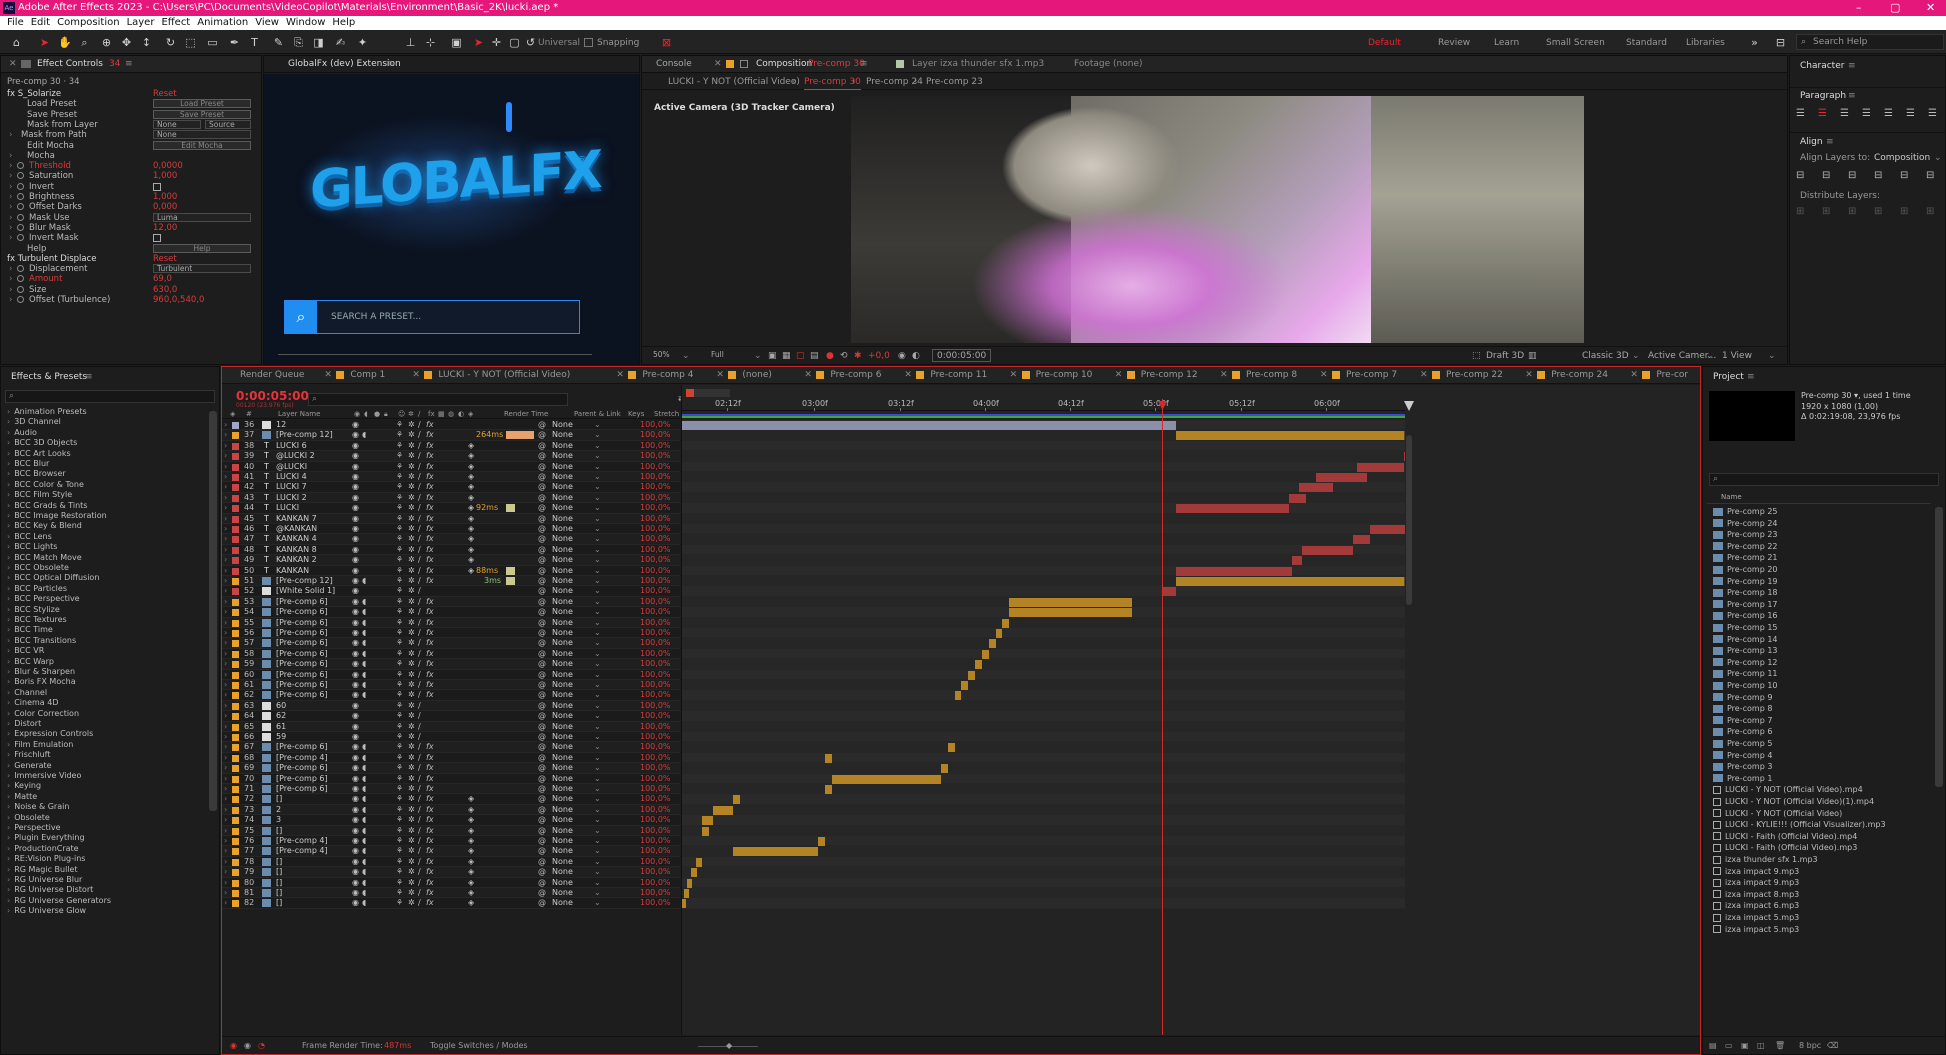  Describe the element at coordinates (451, 612) in the screenshot. I see `layer-row: › 54 [Pre-comp 6] ◉ ◖ ⚘ ✲ ∕ fx @ None ⌄ 100,0%` at that location.